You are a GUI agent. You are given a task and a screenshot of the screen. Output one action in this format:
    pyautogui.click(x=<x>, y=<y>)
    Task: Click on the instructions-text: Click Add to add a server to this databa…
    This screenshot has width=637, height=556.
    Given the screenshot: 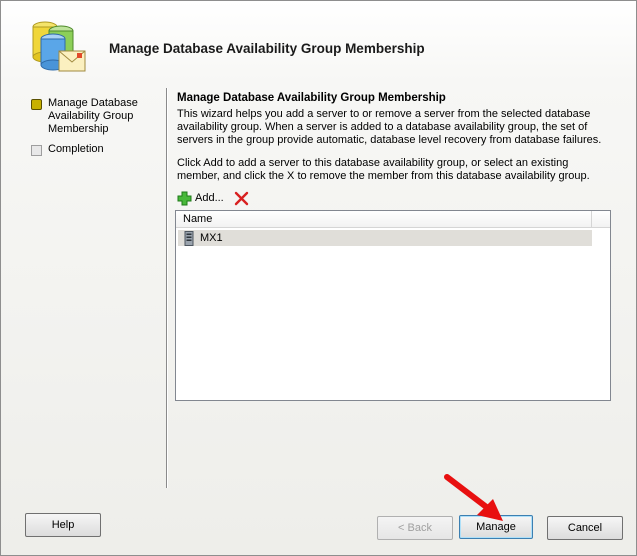 What is the action you would take?
    pyautogui.click(x=383, y=169)
    